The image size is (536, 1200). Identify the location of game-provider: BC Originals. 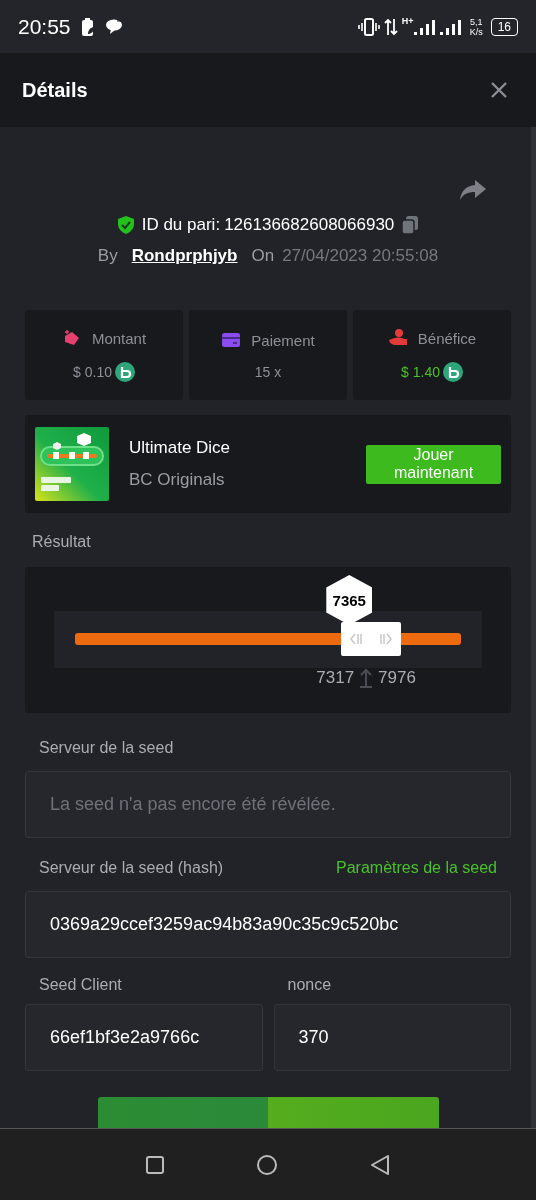
(177, 480).